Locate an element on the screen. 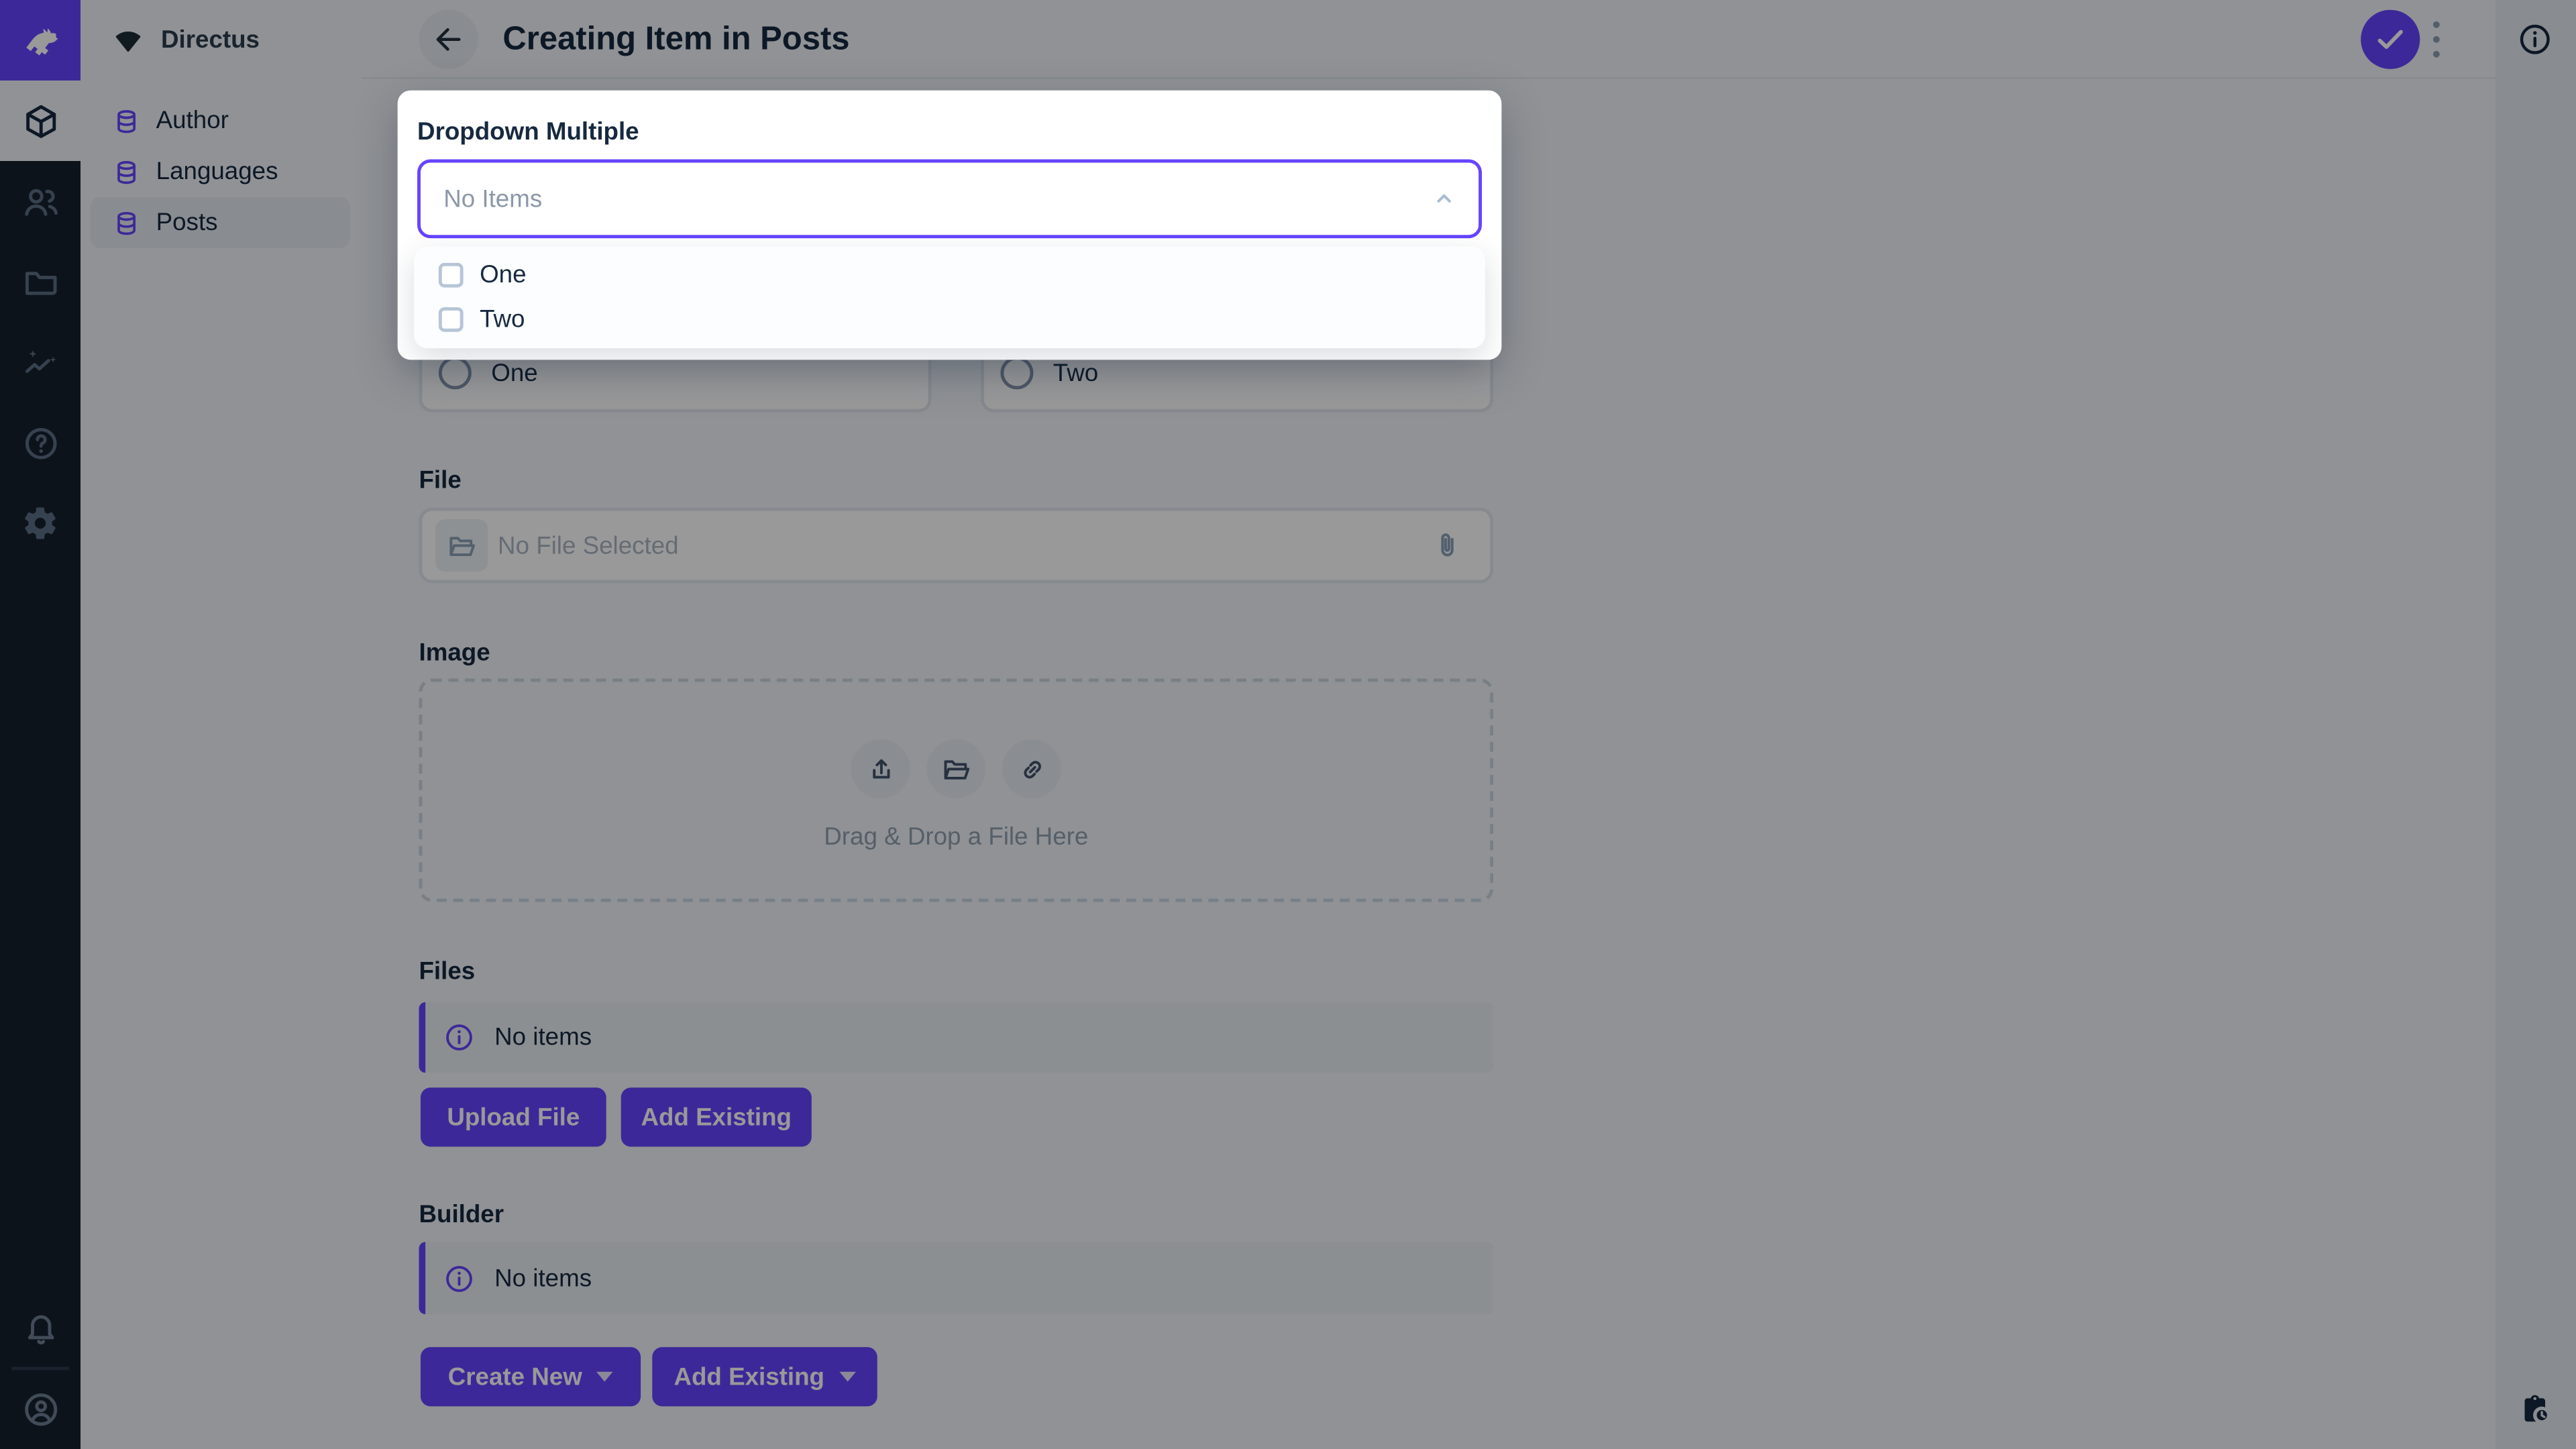 This screenshot has width=2576, height=1449. option-one: One is located at coordinates (949, 275).